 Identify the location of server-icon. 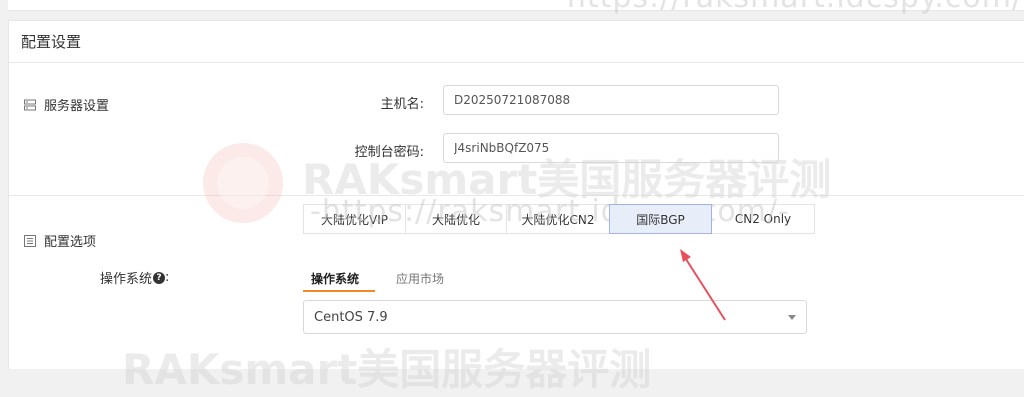
(30, 104).